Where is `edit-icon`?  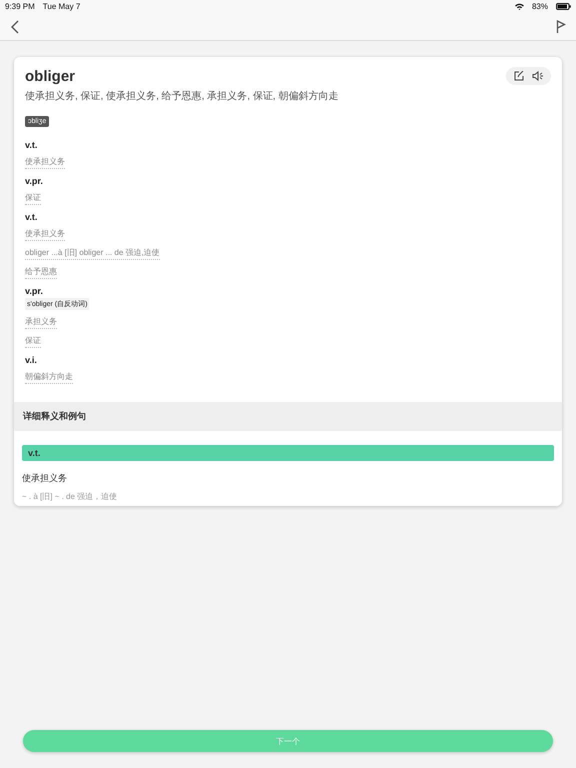 edit-icon is located at coordinates (519, 76).